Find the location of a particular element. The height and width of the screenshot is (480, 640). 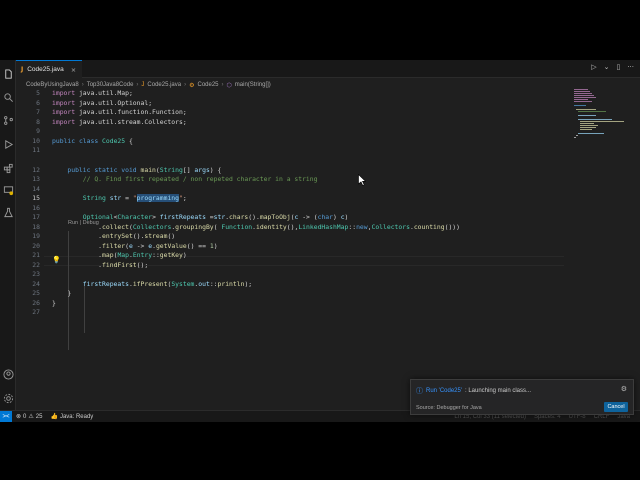

code-token: (). is located at coordinates (138, 236).